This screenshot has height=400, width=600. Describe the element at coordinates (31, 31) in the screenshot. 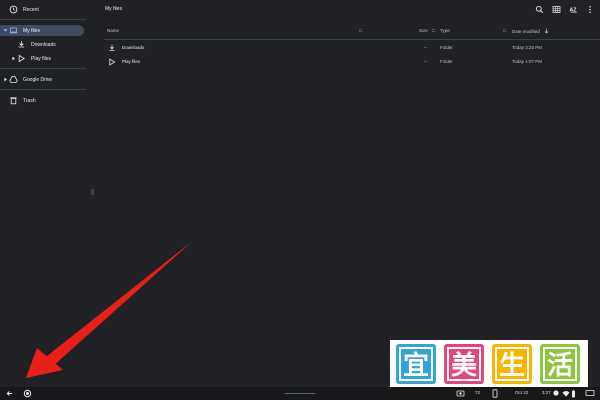

I see `sidebar-item-label: My files` at that location.